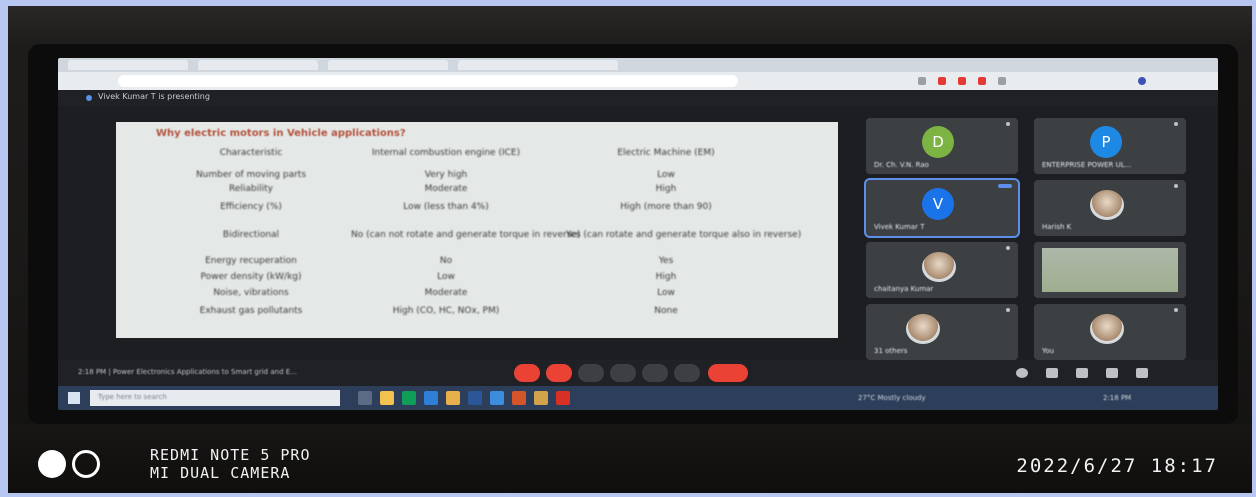 This screenshot has width=1256, height=497. I want to click on browser-toolbar, so click(638, 81).